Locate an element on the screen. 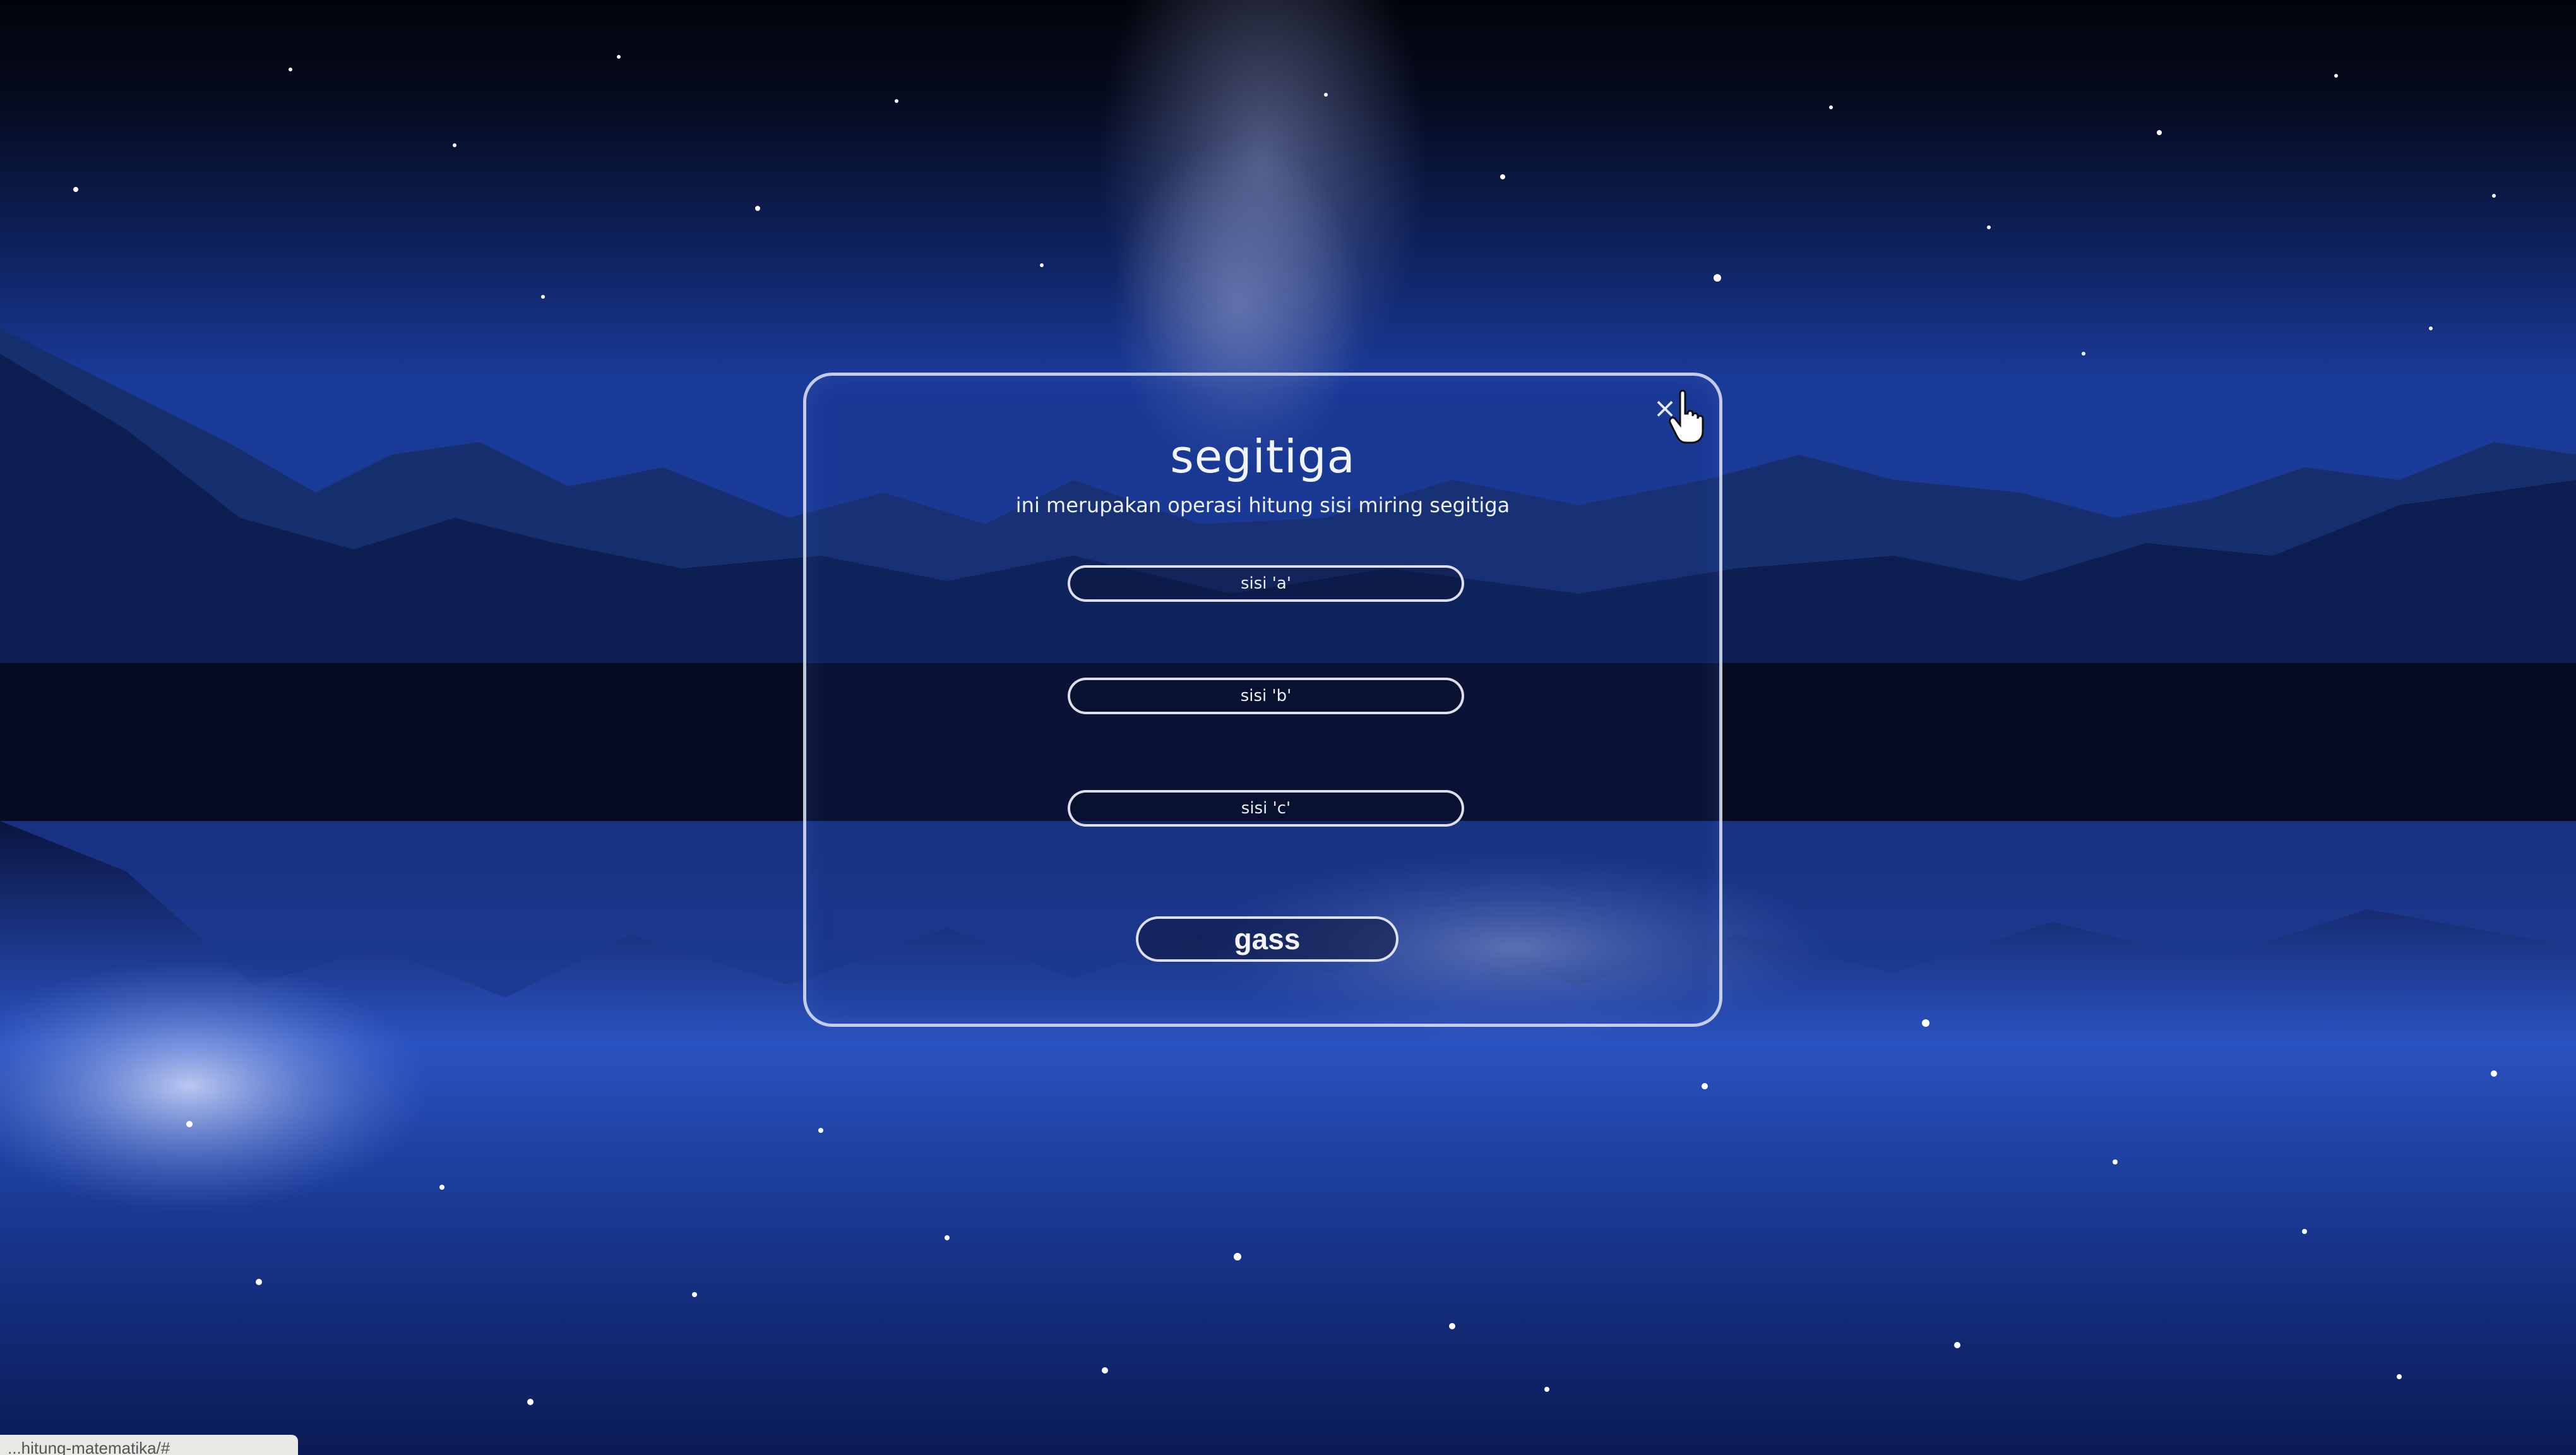 The image size is (2576, 1455). side-a-input is located at coordinates (1266, 583).